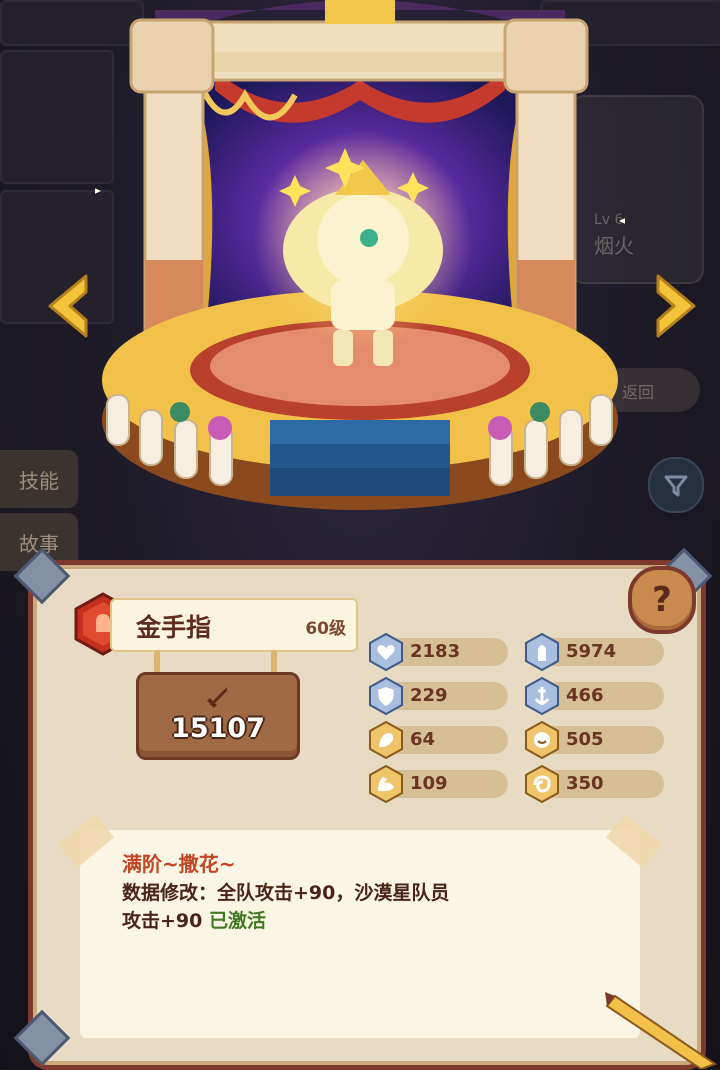 This screenshot has width=720, height=1070. What do you see at coordinates (234, 625) in the screenshot?
I see `cookie-name-plate: 金手指 60级` at bounding box center [234, 625].